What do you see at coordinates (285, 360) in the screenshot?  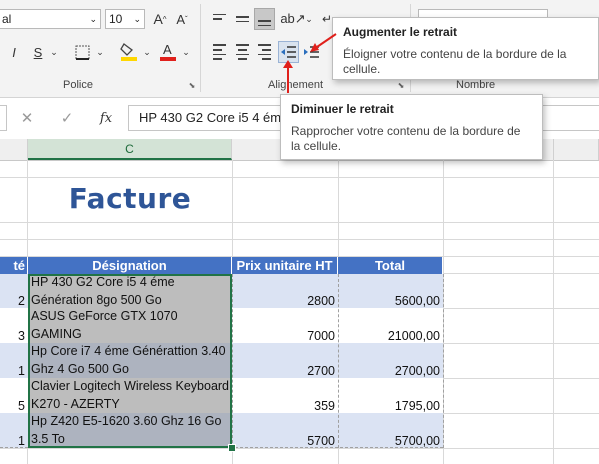 I see `cell-prix: 2700` at bounding box center [285, 360].